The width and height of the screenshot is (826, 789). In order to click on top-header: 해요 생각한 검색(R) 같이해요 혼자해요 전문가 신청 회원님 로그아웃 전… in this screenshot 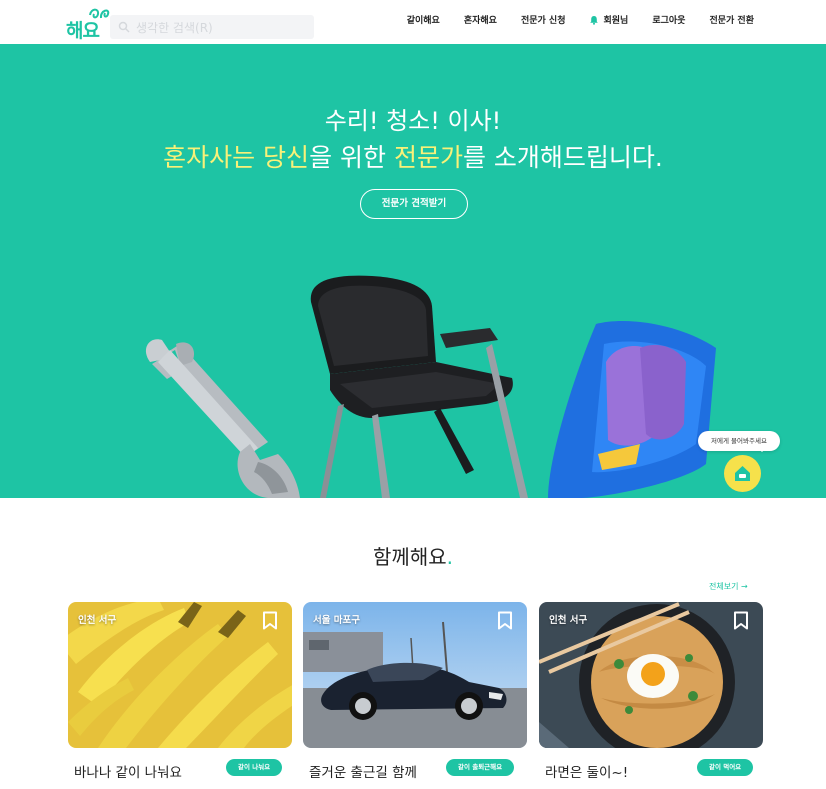, I will do `click(413, 22)`.